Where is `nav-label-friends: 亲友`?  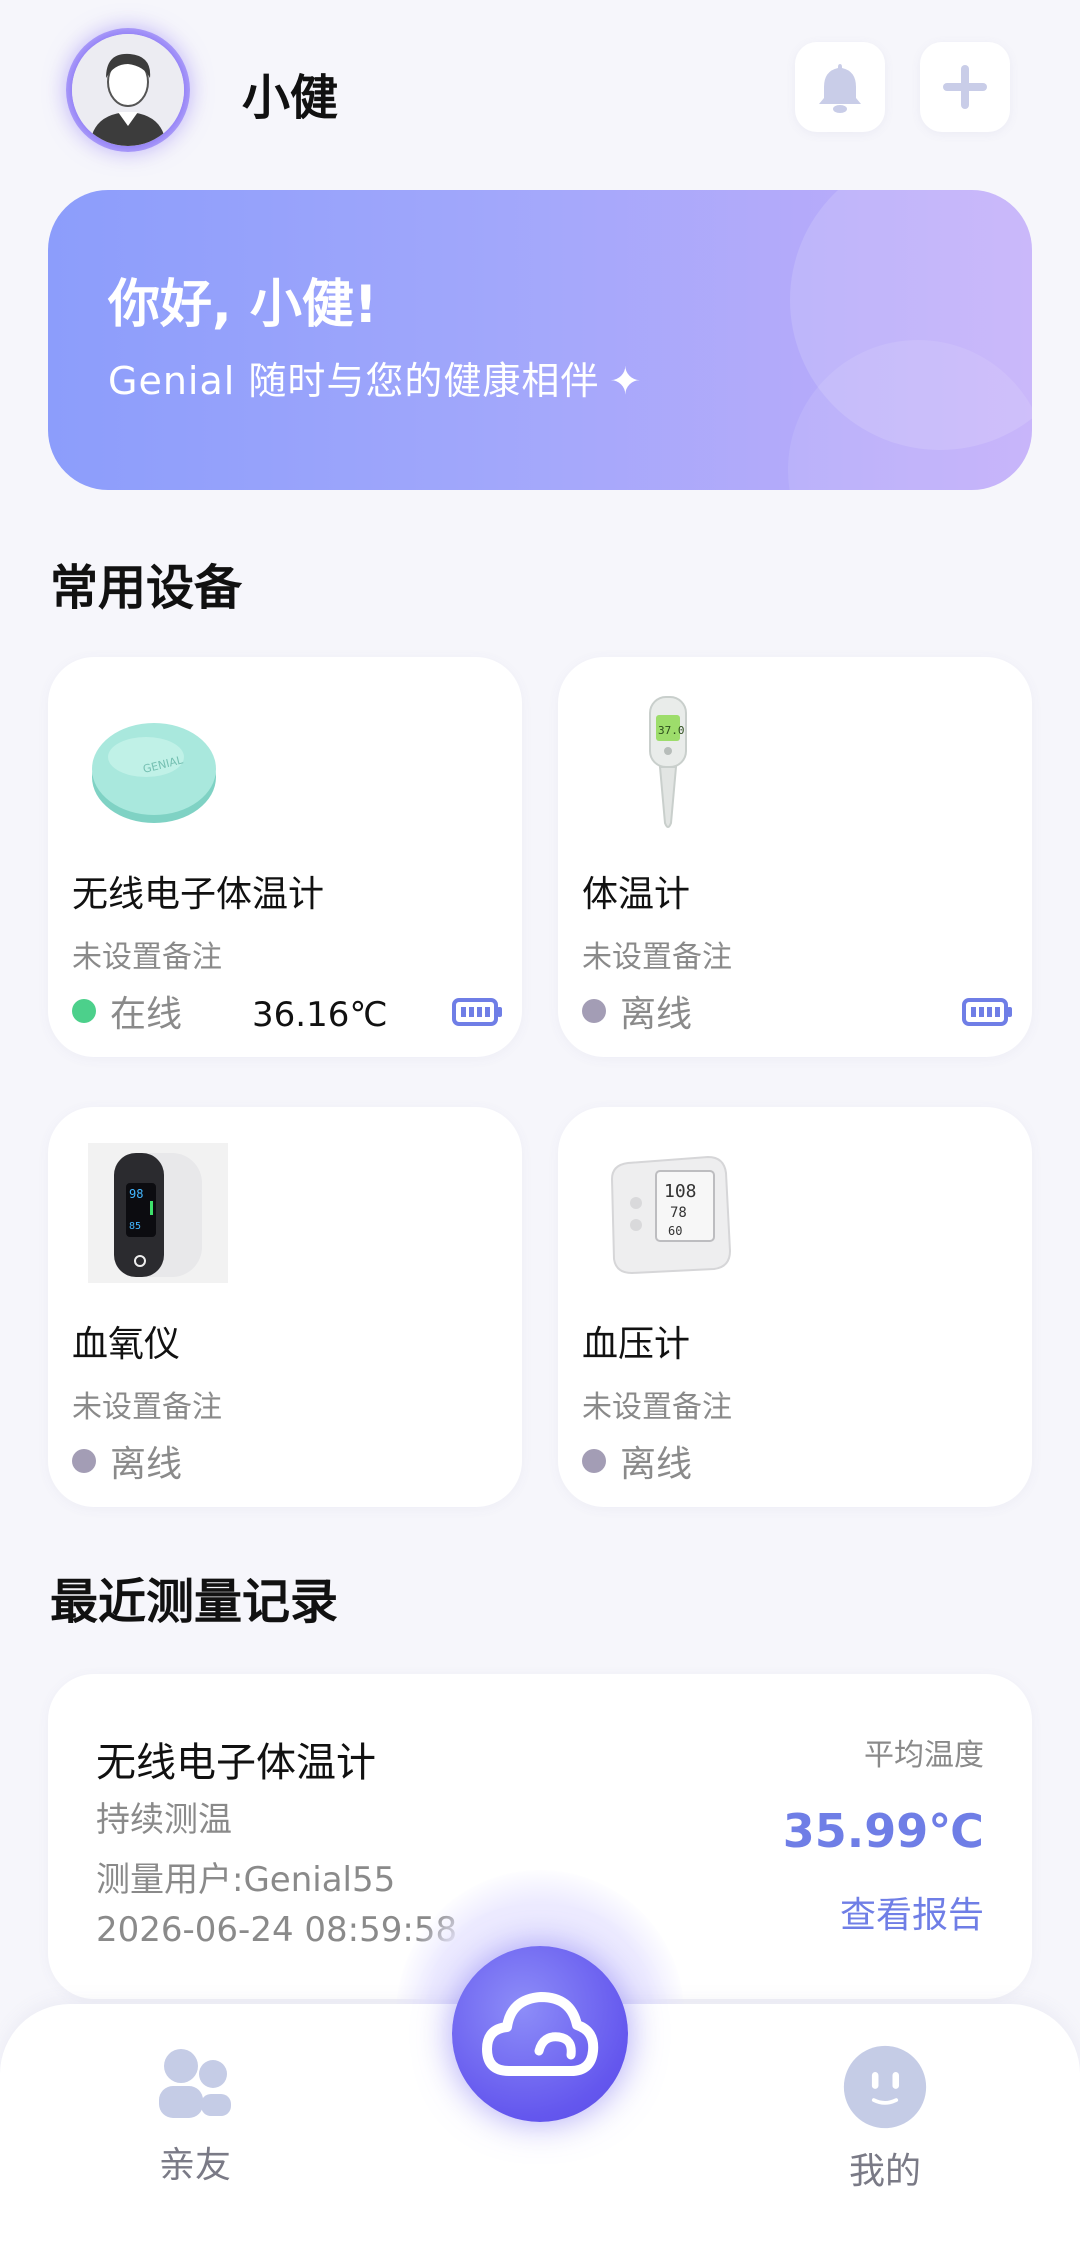
nav-label-friends: 亲友 is located at coordinates (194, 2165).